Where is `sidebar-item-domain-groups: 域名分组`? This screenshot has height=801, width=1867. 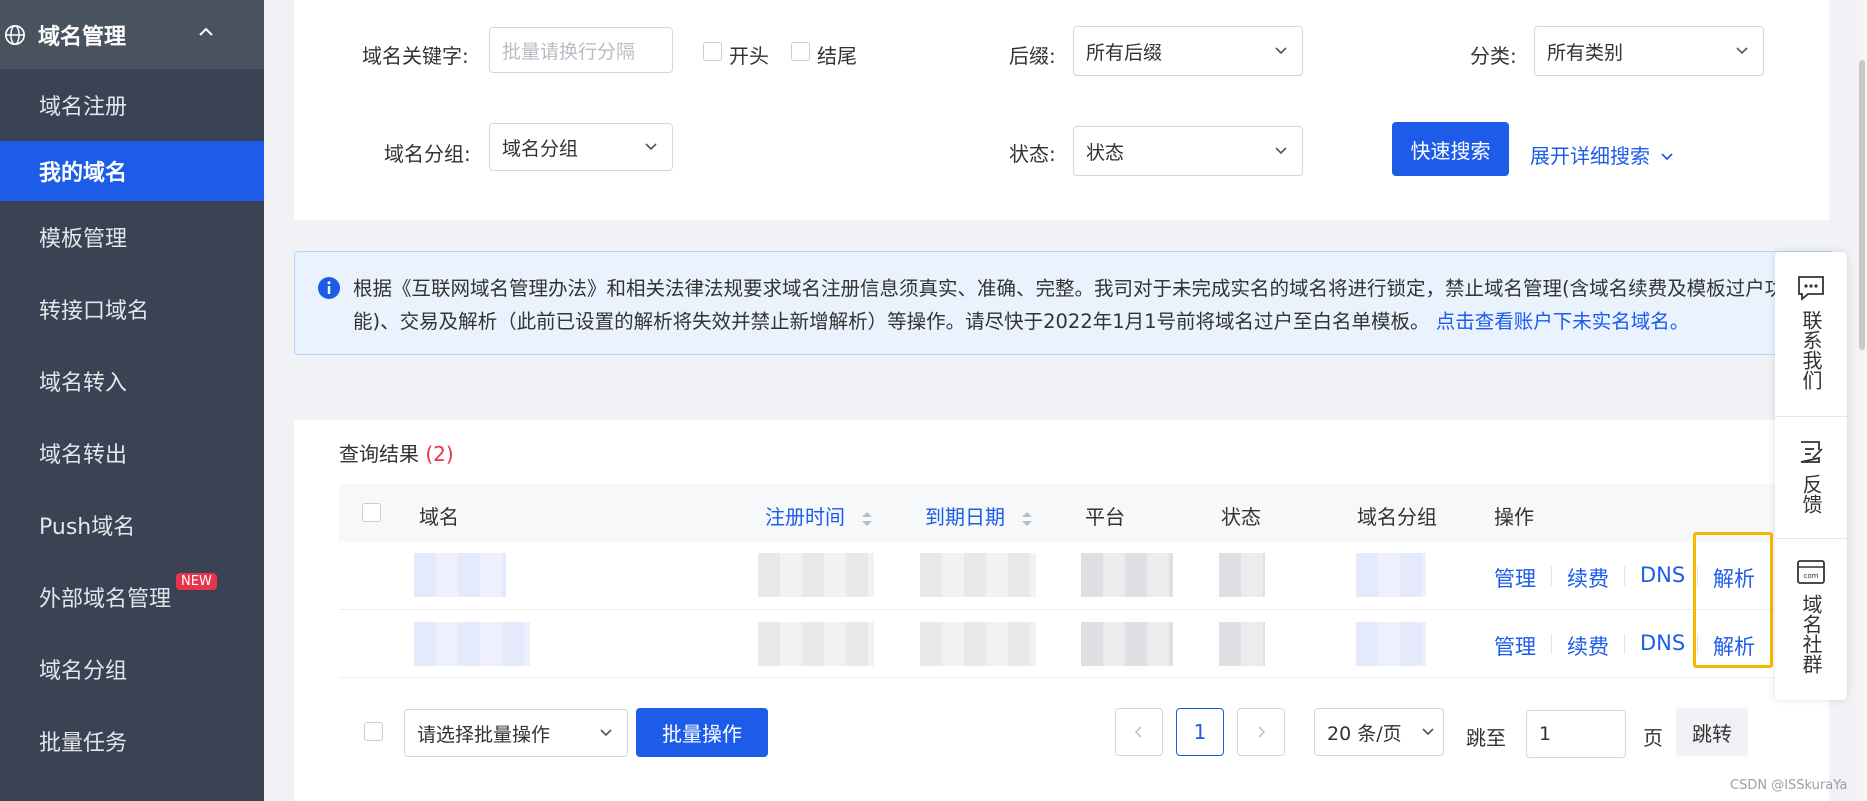
sidebar-item-domain-groups: 域名分组 is located at coordinates (132, 669).